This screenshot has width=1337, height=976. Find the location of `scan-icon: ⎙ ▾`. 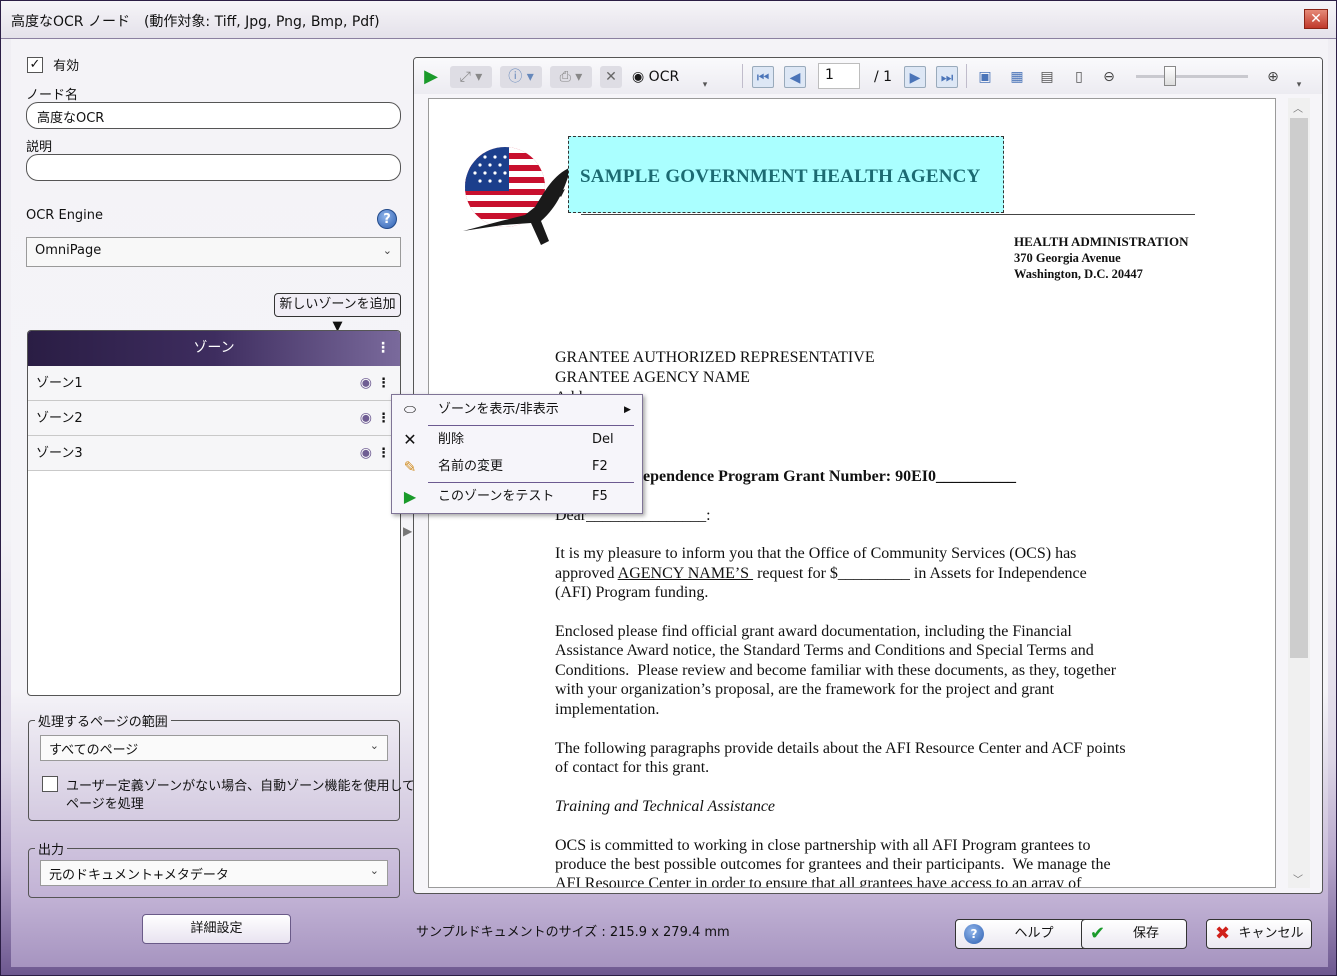

scan-icon: ⎙ ▾ is located at coordinates (571, 77).